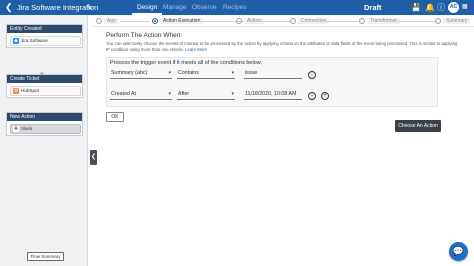 The width and height of the screenshot is (474, 266). What do you see at coordinates (115, 117) in the screenshot?
I see `ok-button: OK` at bounding box center [115, 117].